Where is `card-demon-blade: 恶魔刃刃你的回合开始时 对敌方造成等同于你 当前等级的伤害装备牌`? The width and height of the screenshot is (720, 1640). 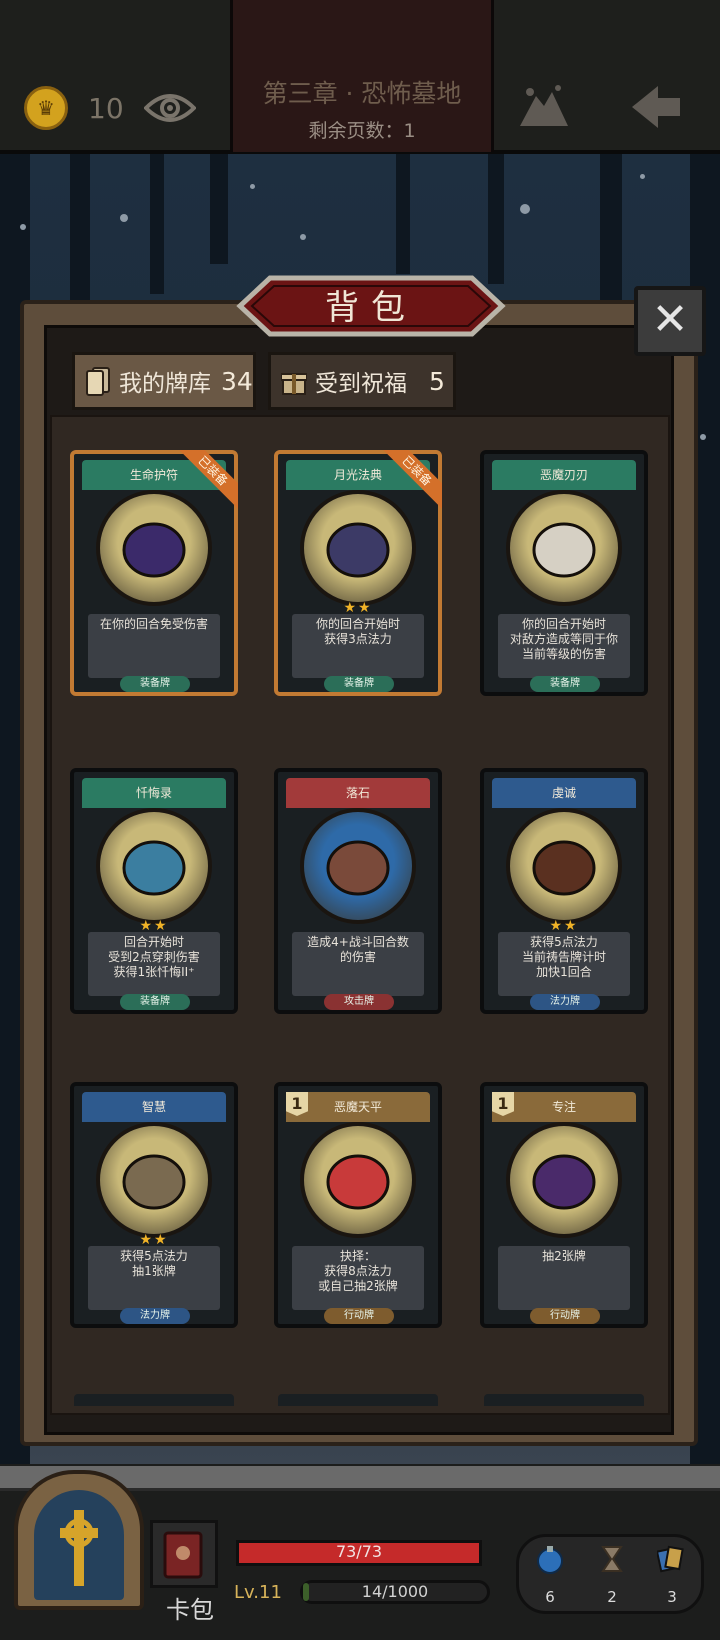
card-demon-blade: 恶魔刃刃你的回合开始时 对敌方造成等同于你 当前等级的伤害装备牌 is located at coordinates (564, 573).